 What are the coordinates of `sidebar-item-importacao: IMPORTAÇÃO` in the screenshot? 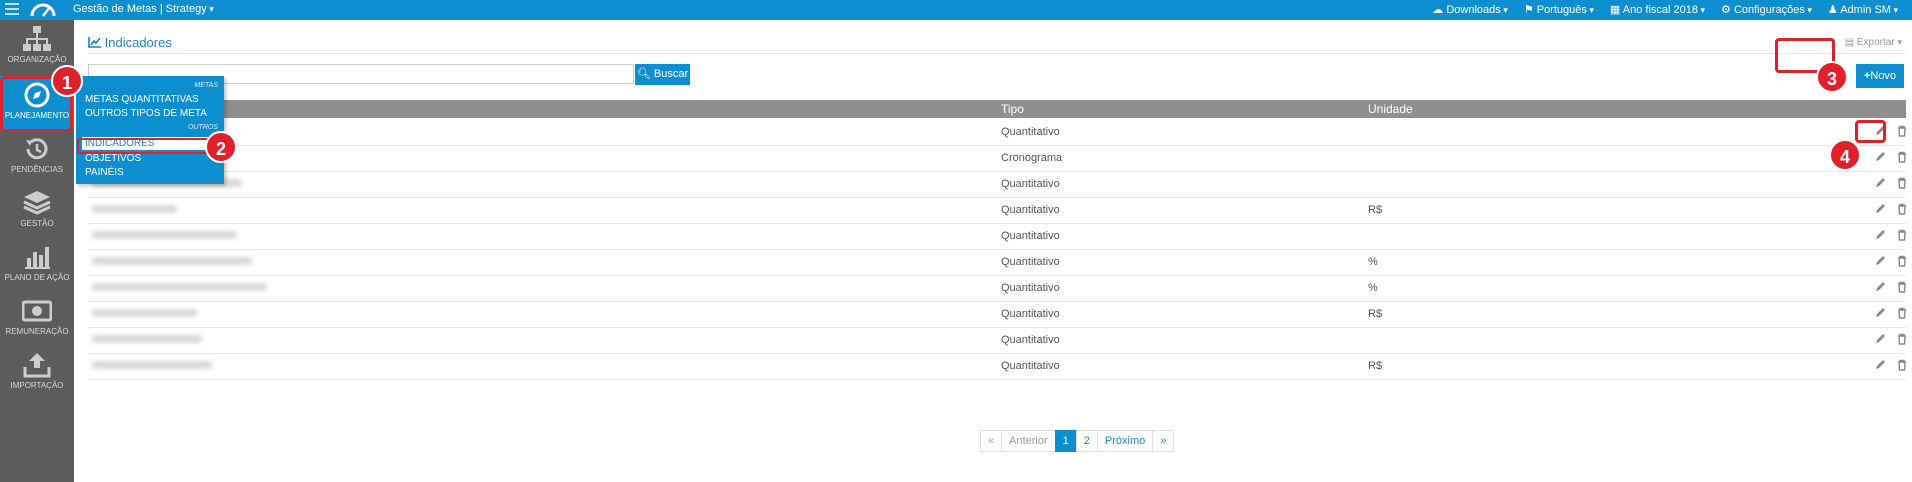 It's located at (37, 373).